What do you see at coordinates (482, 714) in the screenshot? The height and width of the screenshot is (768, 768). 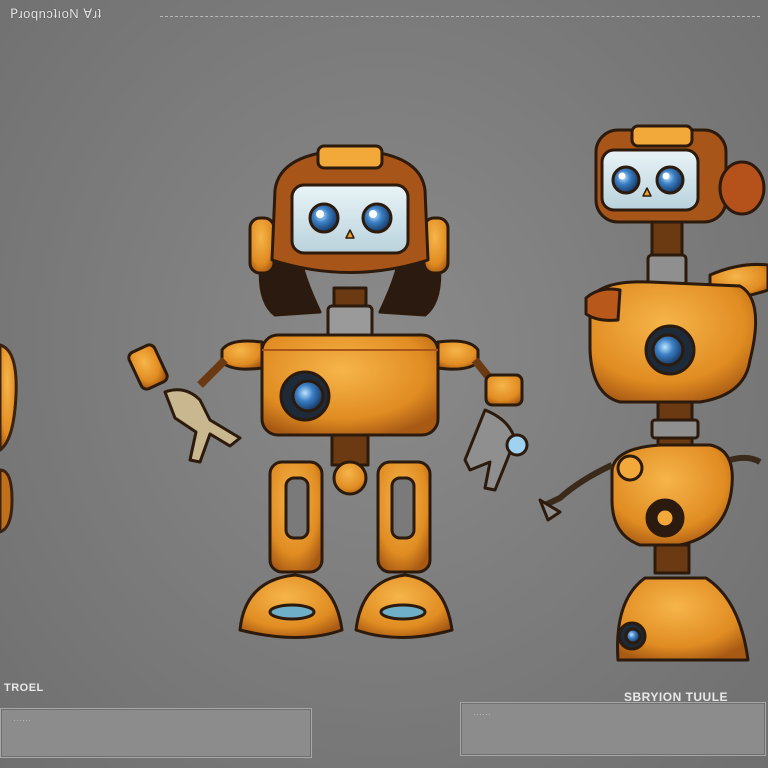 I see `notes-placeholder-right: ······` at bounding box center [482, 714].